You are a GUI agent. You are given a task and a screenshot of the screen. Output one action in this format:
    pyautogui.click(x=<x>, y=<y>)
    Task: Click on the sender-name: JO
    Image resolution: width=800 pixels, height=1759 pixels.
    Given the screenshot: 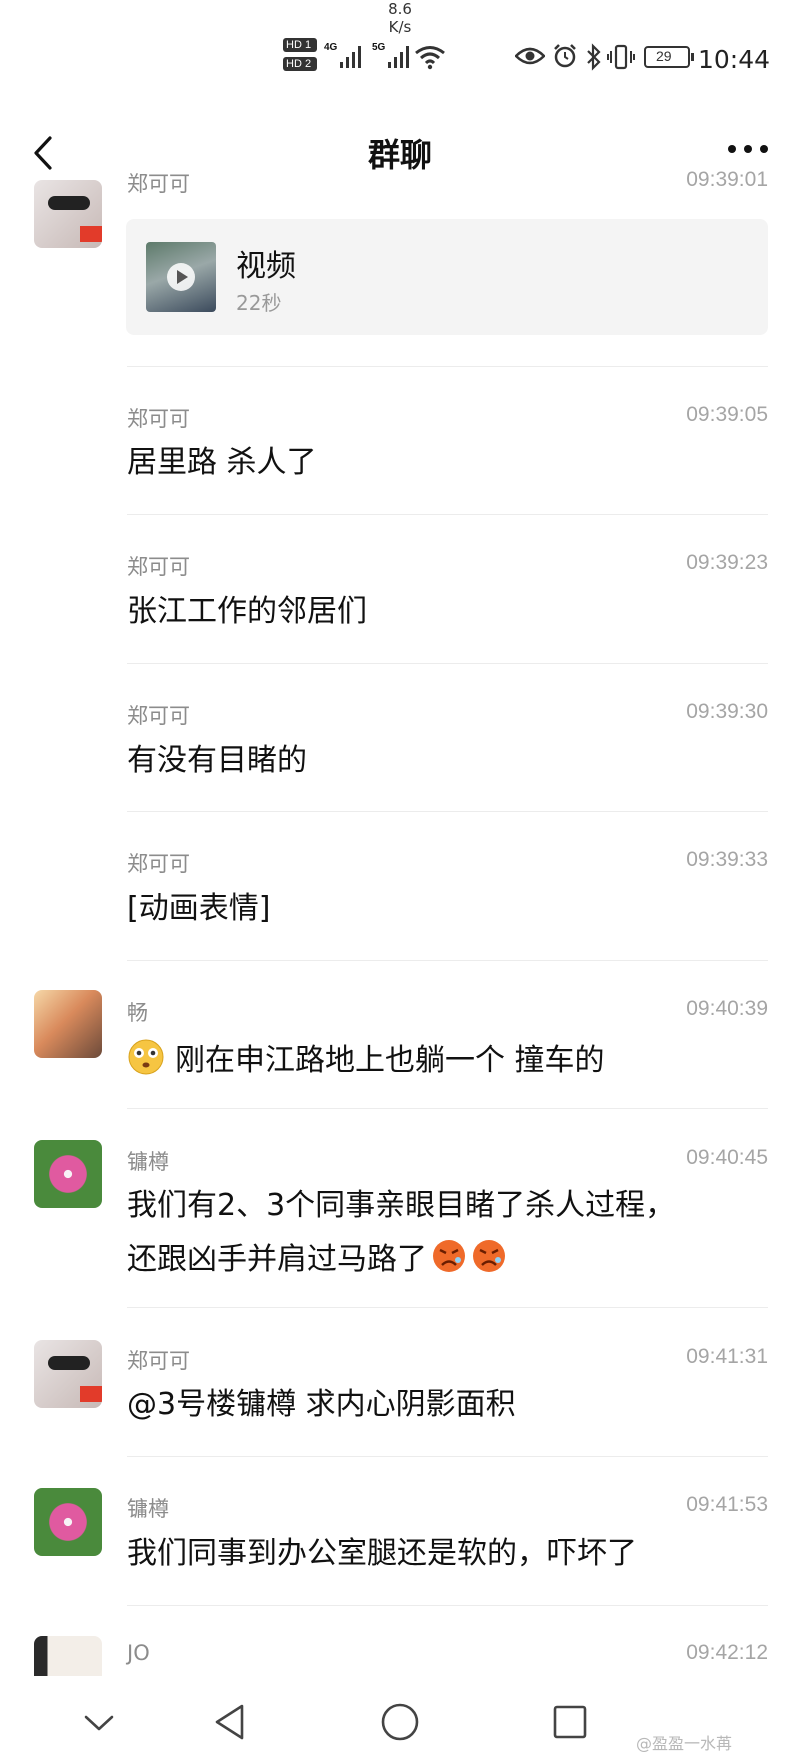 What is the action you would take?
    pyautogui.click(x=138, y=1653)
    